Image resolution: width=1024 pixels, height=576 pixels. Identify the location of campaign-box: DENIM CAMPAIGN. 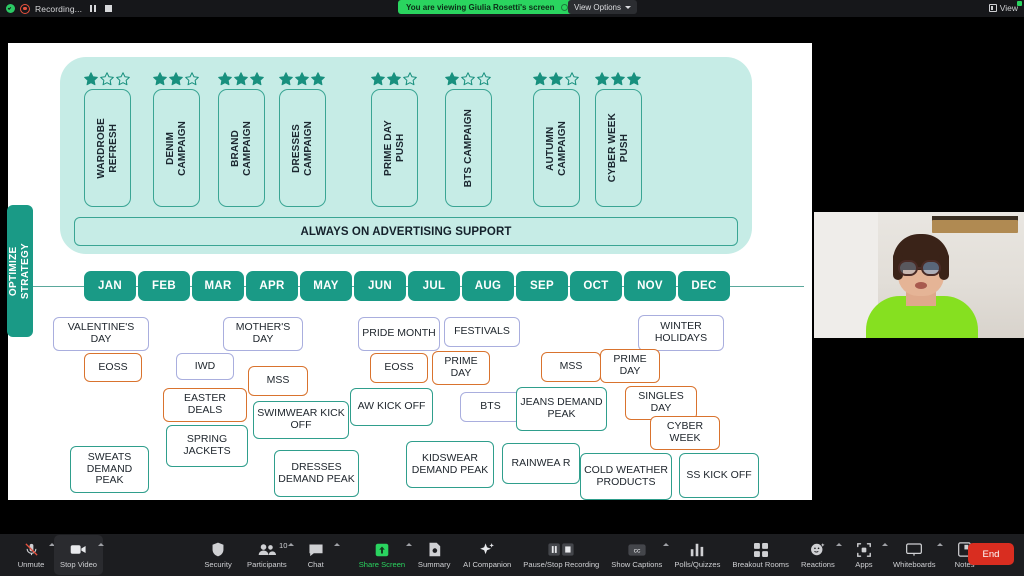
(176, 148).